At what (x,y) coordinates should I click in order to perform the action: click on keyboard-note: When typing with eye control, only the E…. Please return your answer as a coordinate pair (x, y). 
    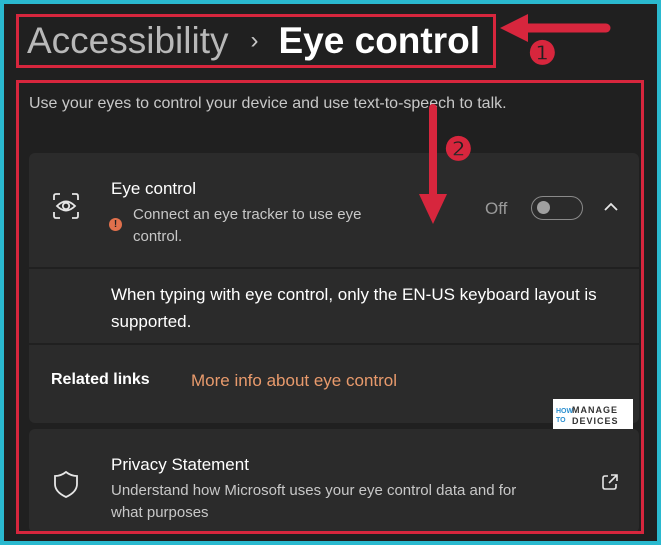
    Looking at the image, I should click on (354, 308).